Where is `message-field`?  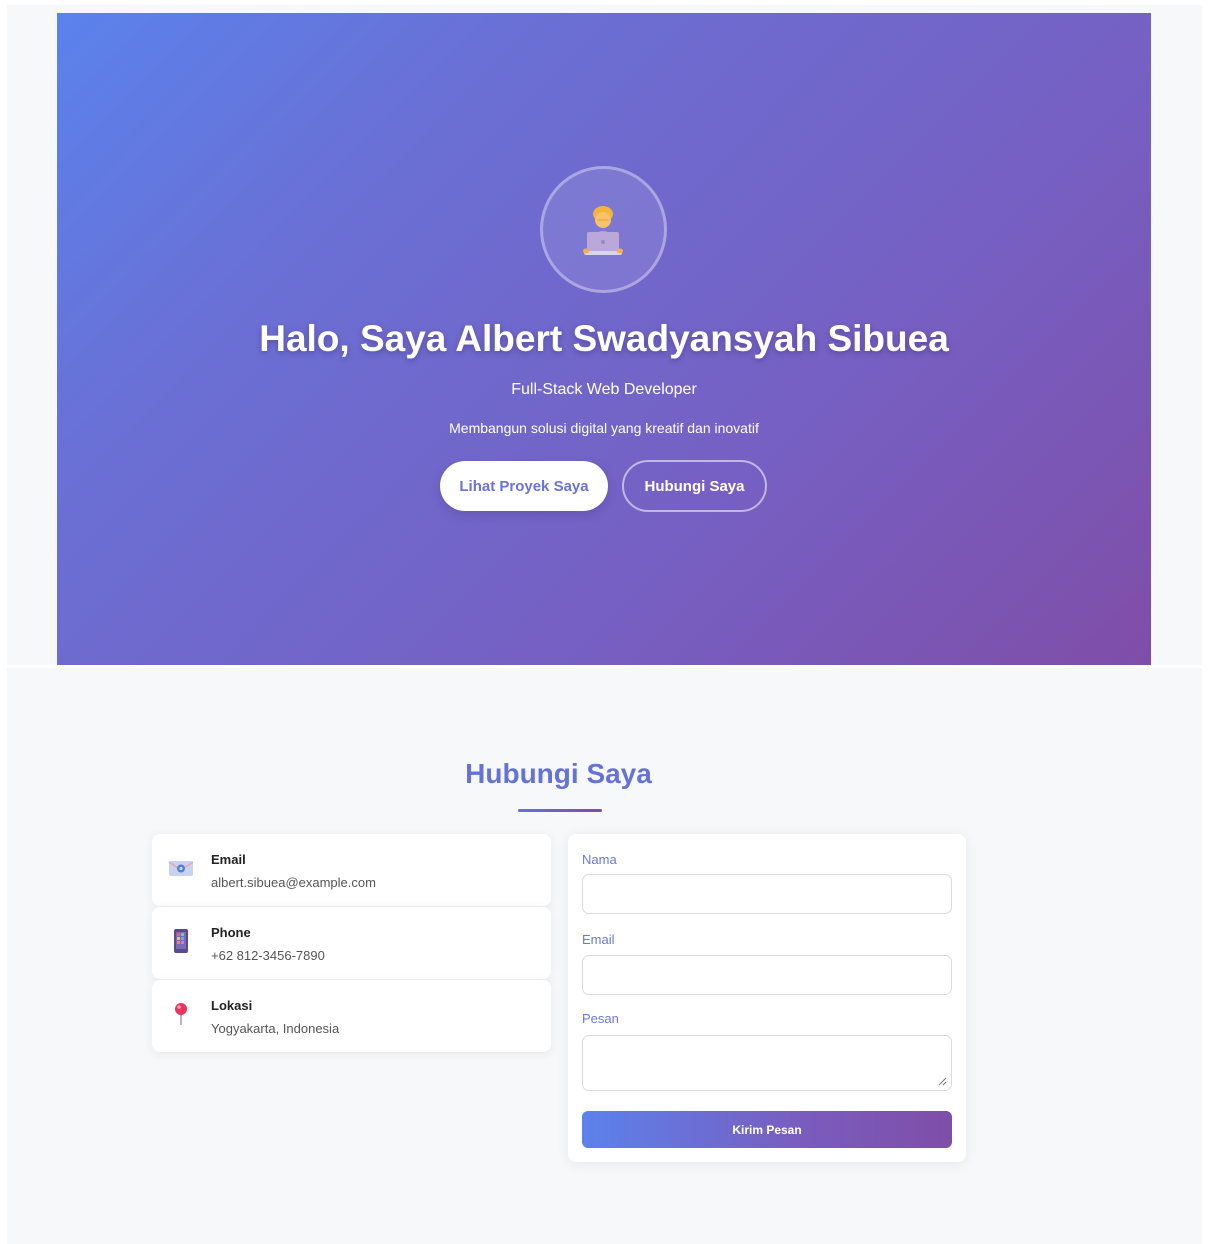 message-field is located at coordinates (767, 1063).